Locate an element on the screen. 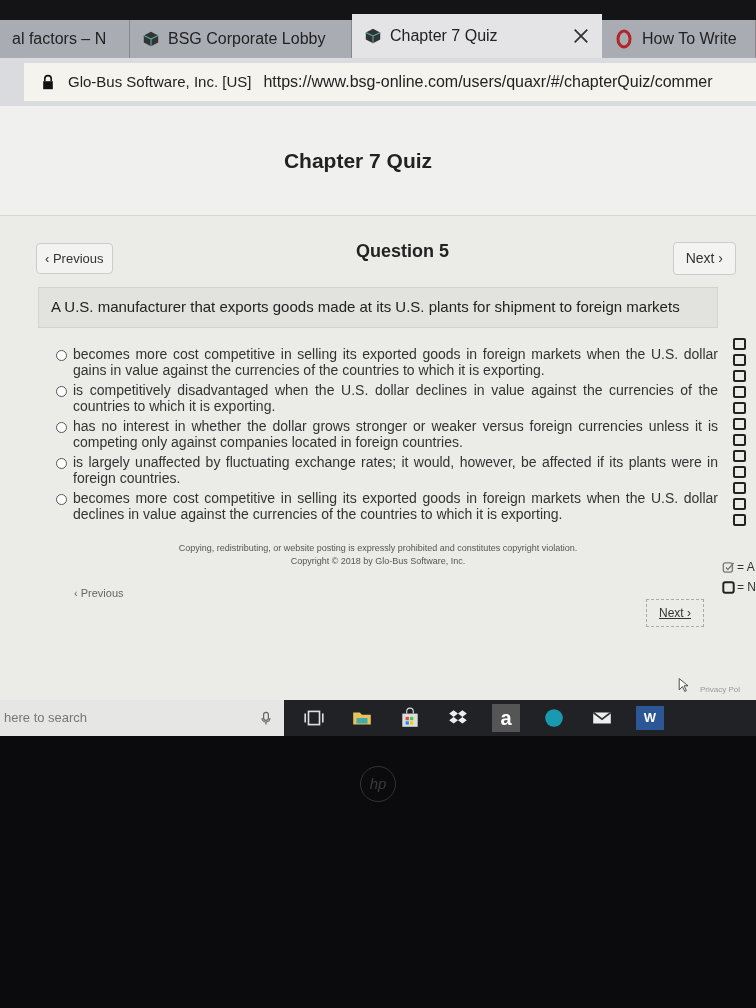 The height and width of the screenshot is (1008, 756). answer-option: has no interest in whether the dollar grows stronger or weaker versus foreign currencies unless it is competing only against companies located in foreign countries. is located at coordinates (395, 433).